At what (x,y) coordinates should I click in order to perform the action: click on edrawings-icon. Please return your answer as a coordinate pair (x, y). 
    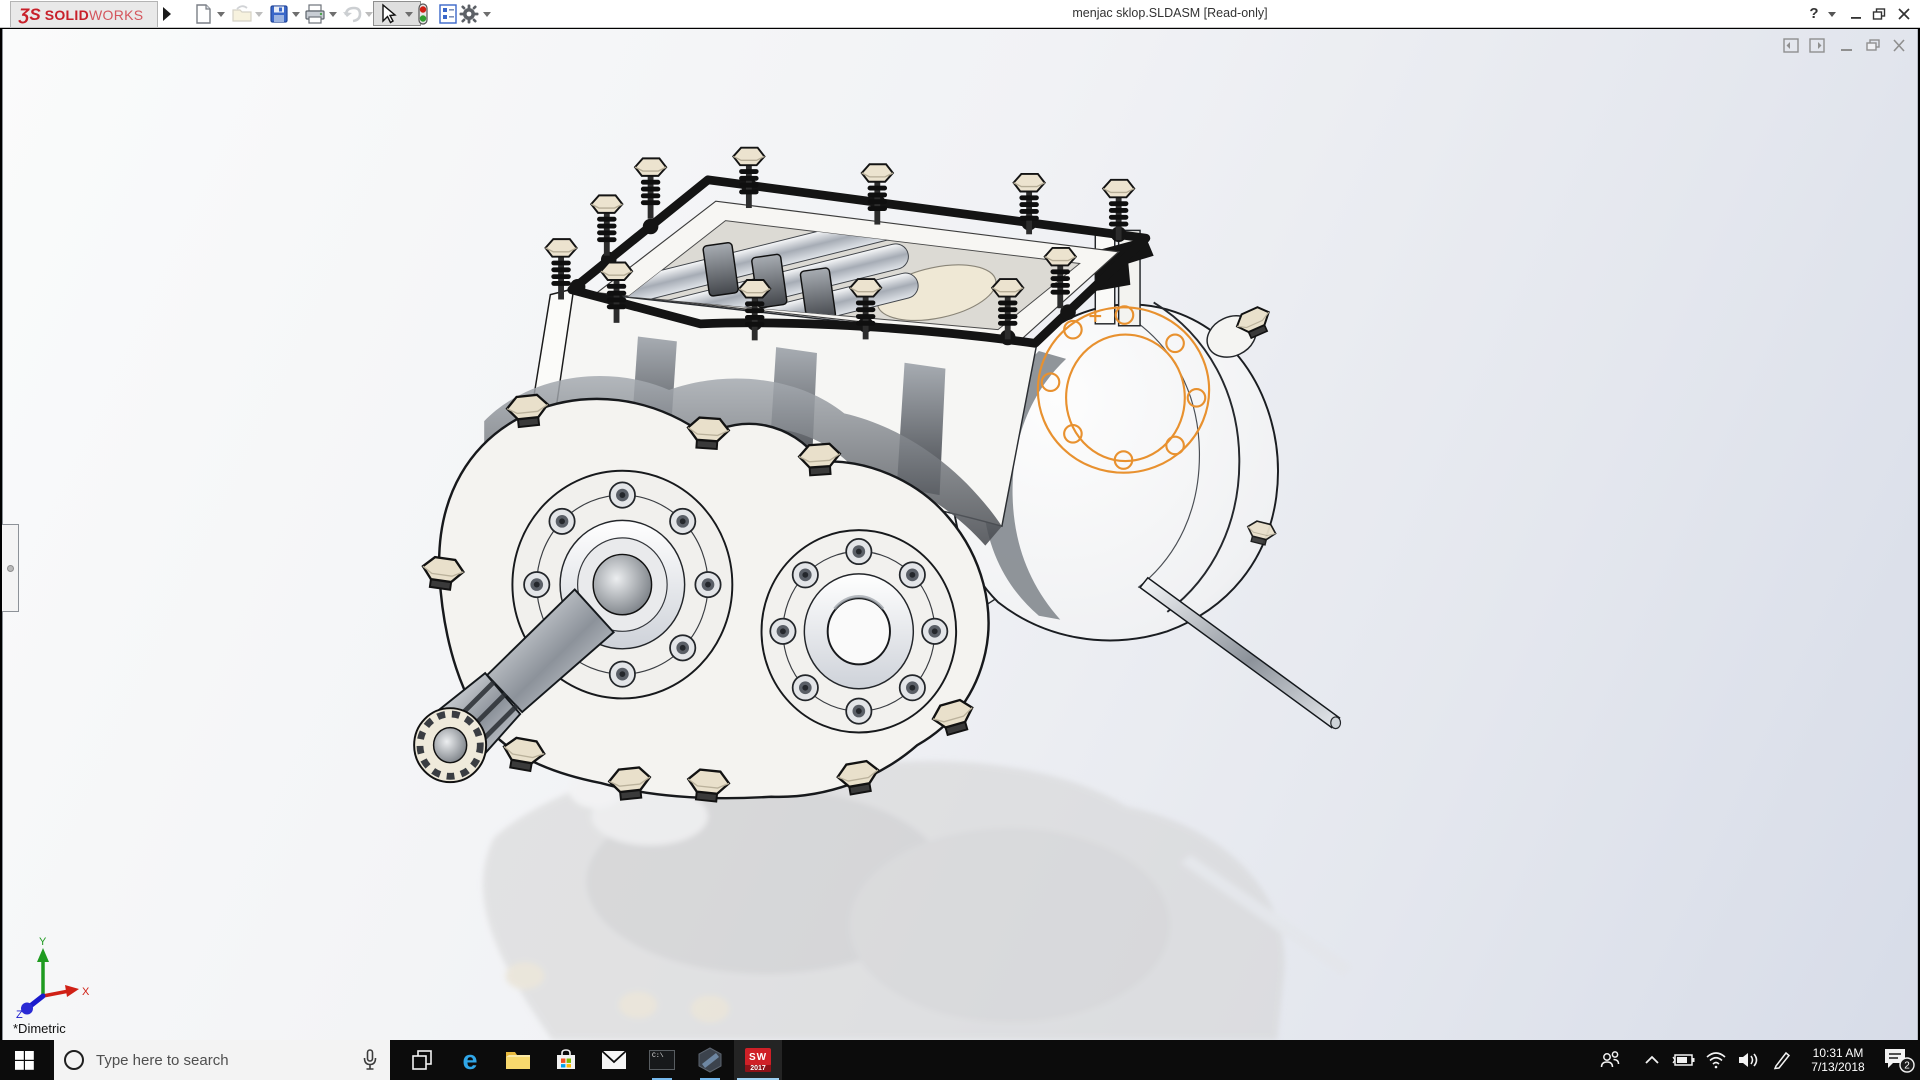
    Looking at the image, I should click on (710, 1060).